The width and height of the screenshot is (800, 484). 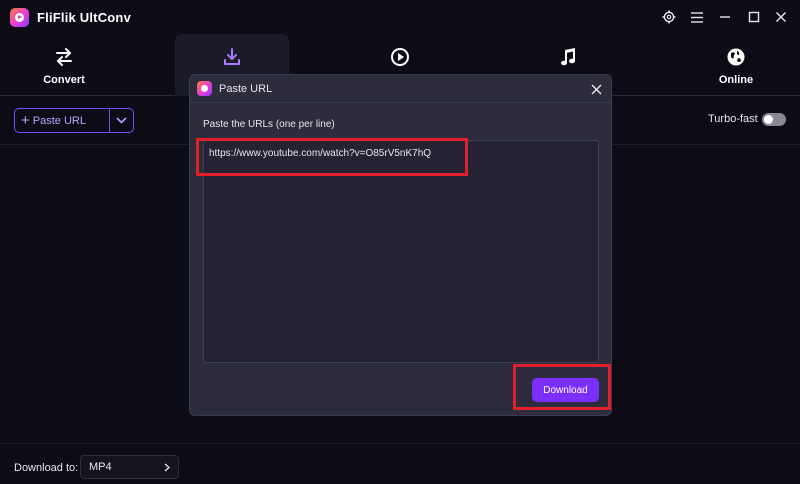 I want to click on dialog-title: Paste URL, so click(x=246, y=89).